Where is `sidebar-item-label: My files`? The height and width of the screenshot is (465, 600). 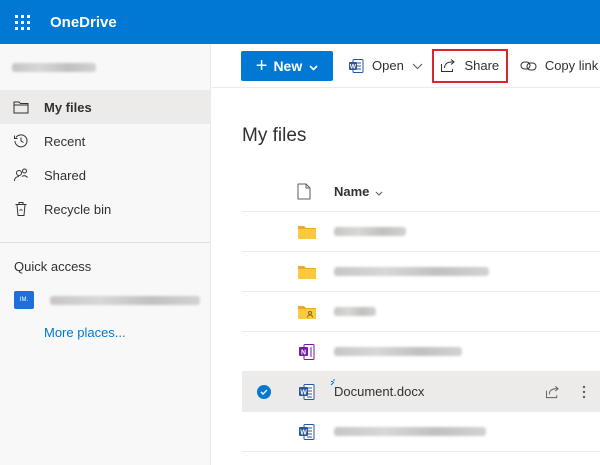 sidebar-item-label: My files is located at coordinates (68, 107).